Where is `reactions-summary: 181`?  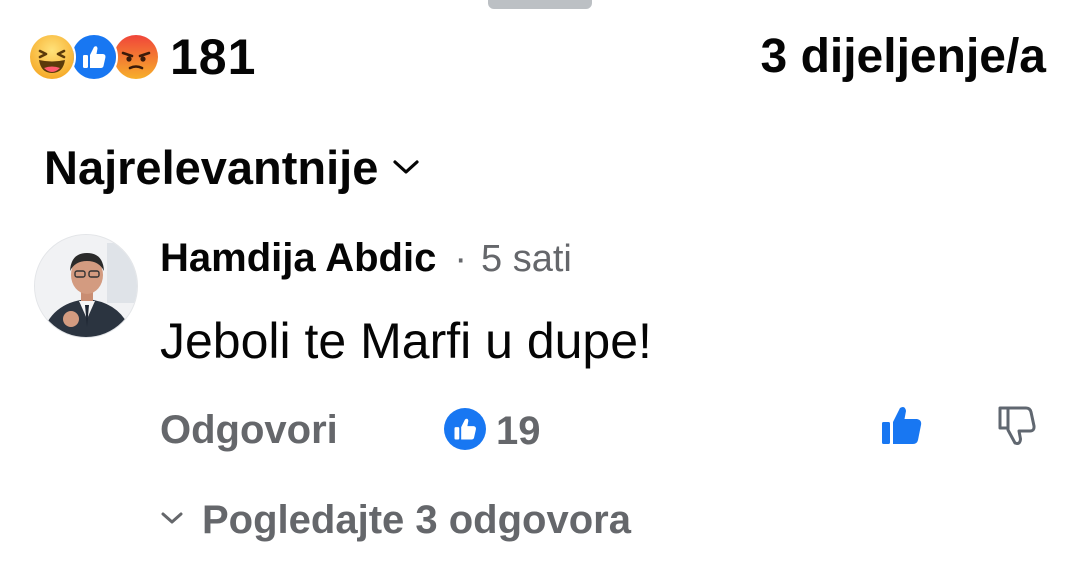
reactions-summary: 181 is located at coordinates (142, 57).